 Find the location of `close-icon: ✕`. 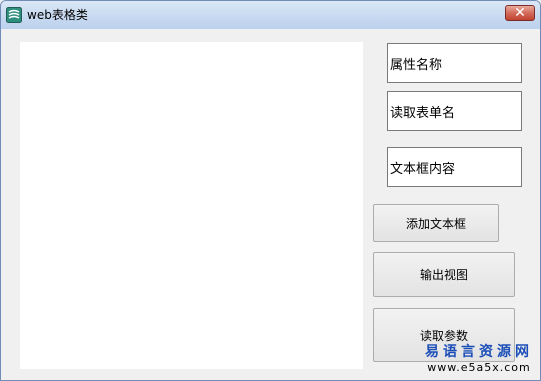

close-icon: ✕ is located at coordinates (520, 13).